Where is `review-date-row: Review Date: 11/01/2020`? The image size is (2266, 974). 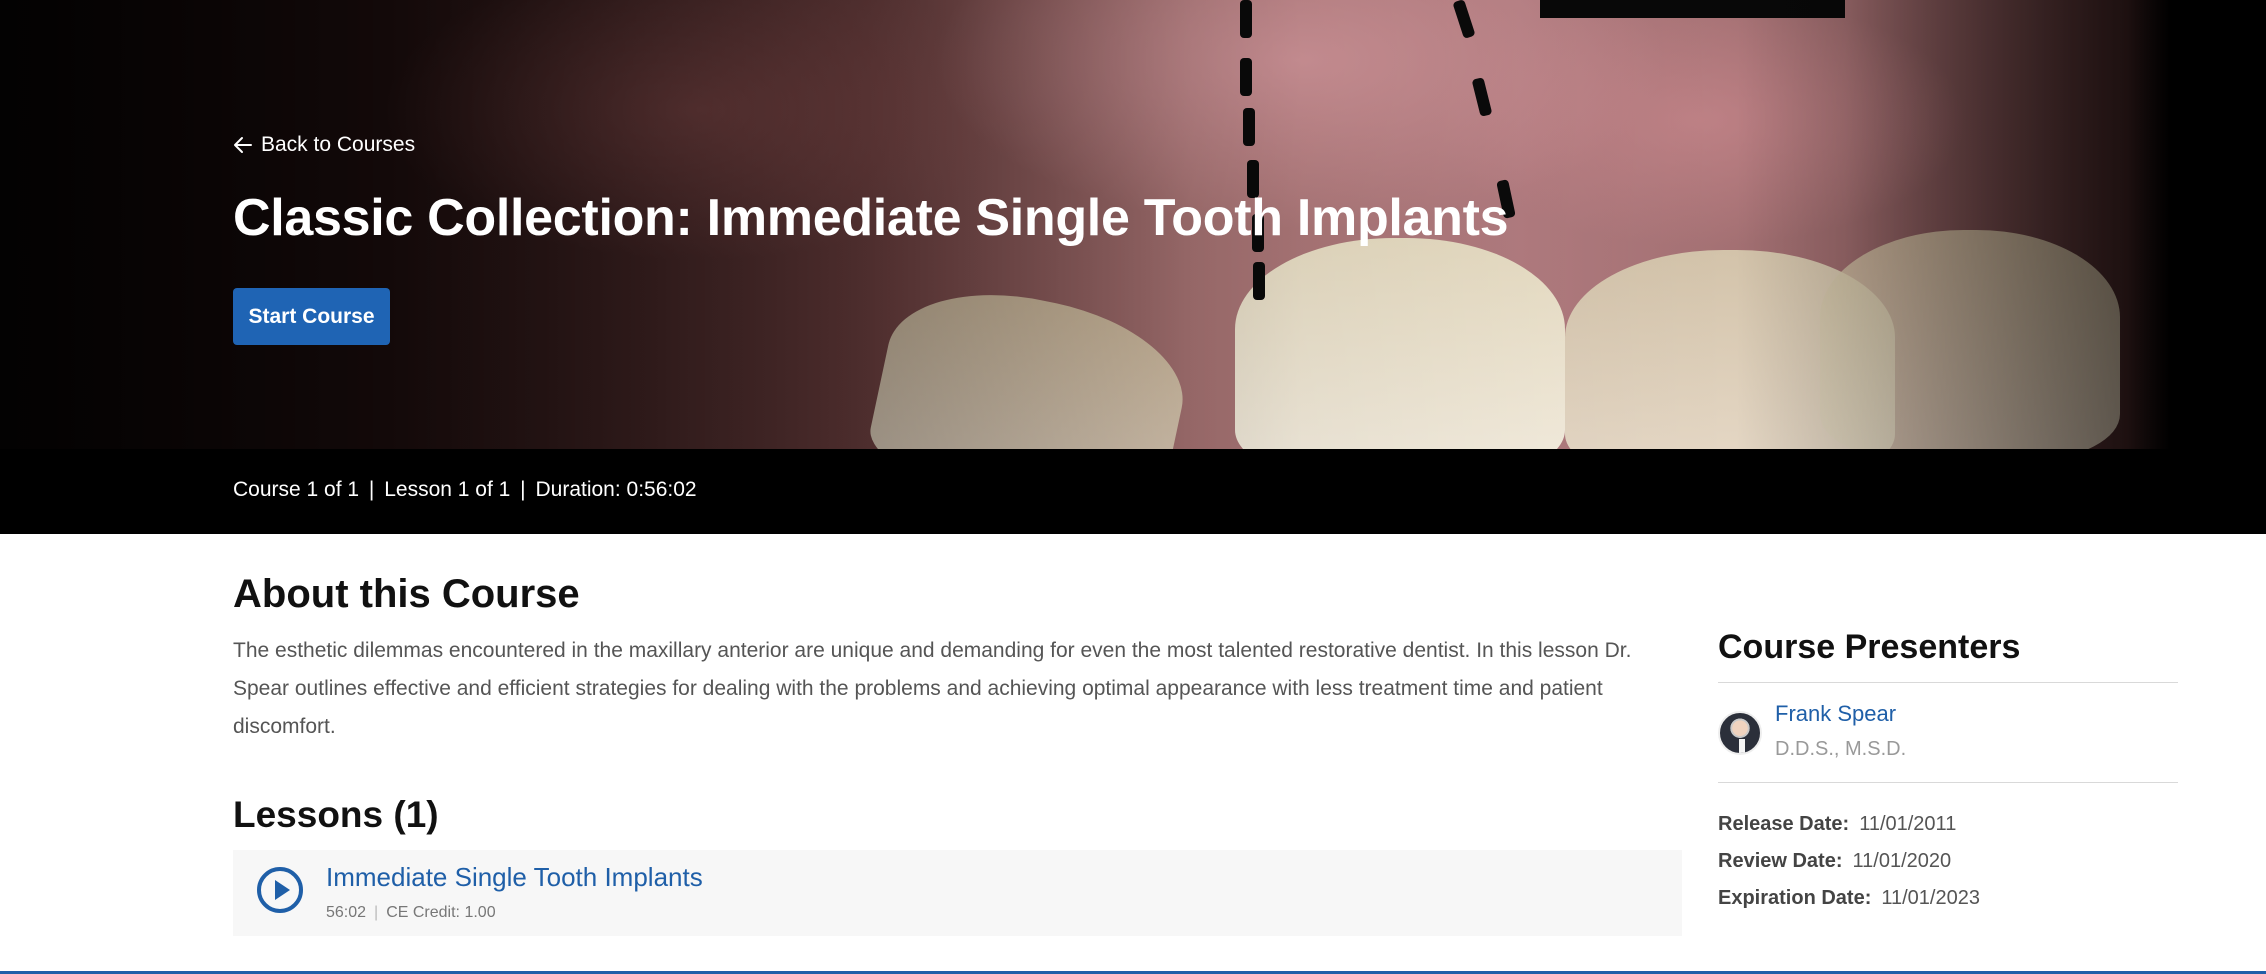 review-date-row: Review Date: 11/01/2020 is located at coordinates (1834, 861).